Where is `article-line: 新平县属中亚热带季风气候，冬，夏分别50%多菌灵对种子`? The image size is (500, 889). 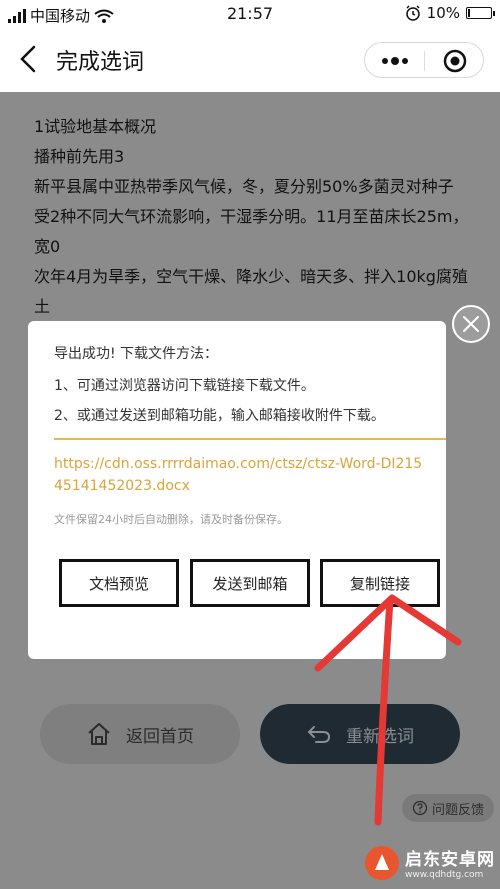
article-line: 新平县属中亚热带季风气候，冬，夏分别50%多菌灵对种子 is located at coordinates (244, 186).